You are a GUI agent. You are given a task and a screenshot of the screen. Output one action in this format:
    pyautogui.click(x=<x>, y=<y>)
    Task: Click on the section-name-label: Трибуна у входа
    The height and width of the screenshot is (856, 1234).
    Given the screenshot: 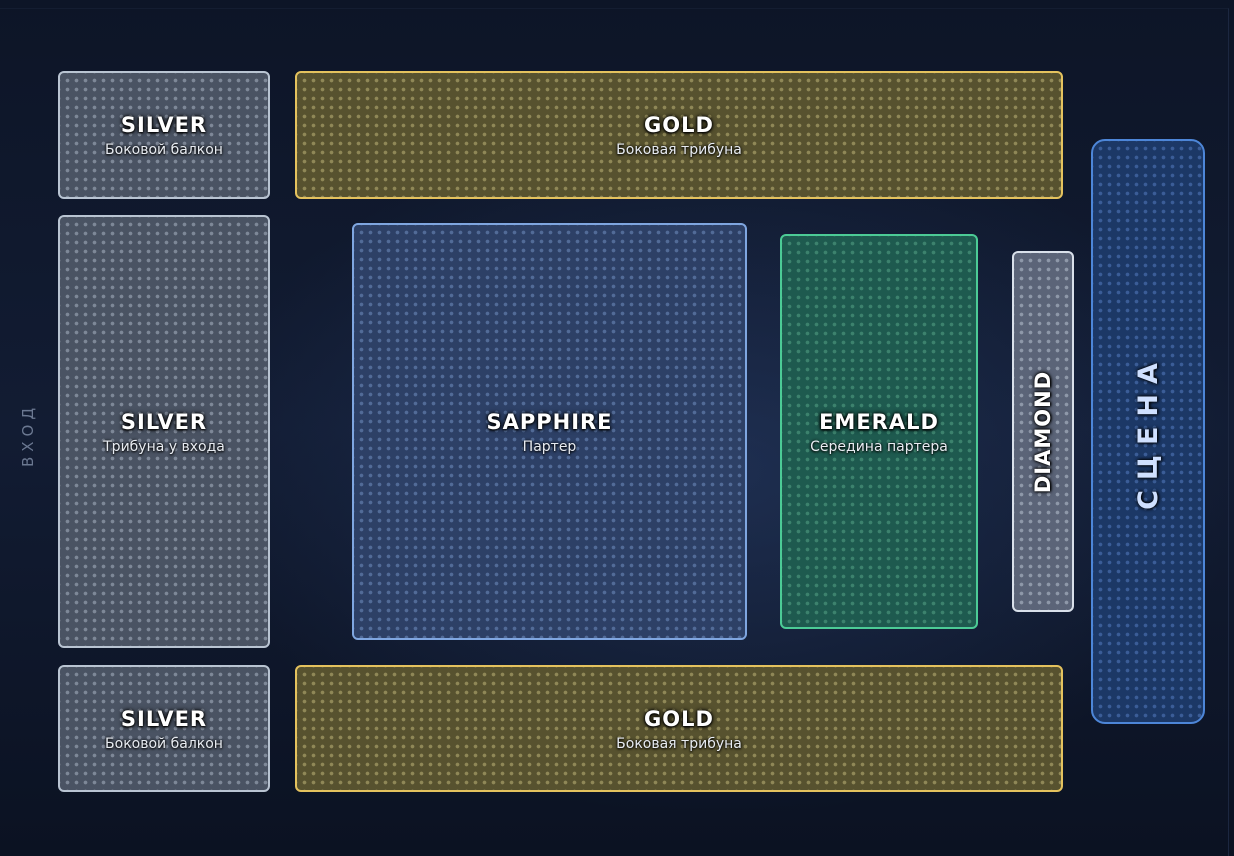 What is the action you would take?
    pyautogui.click(x=164, y=446)
    